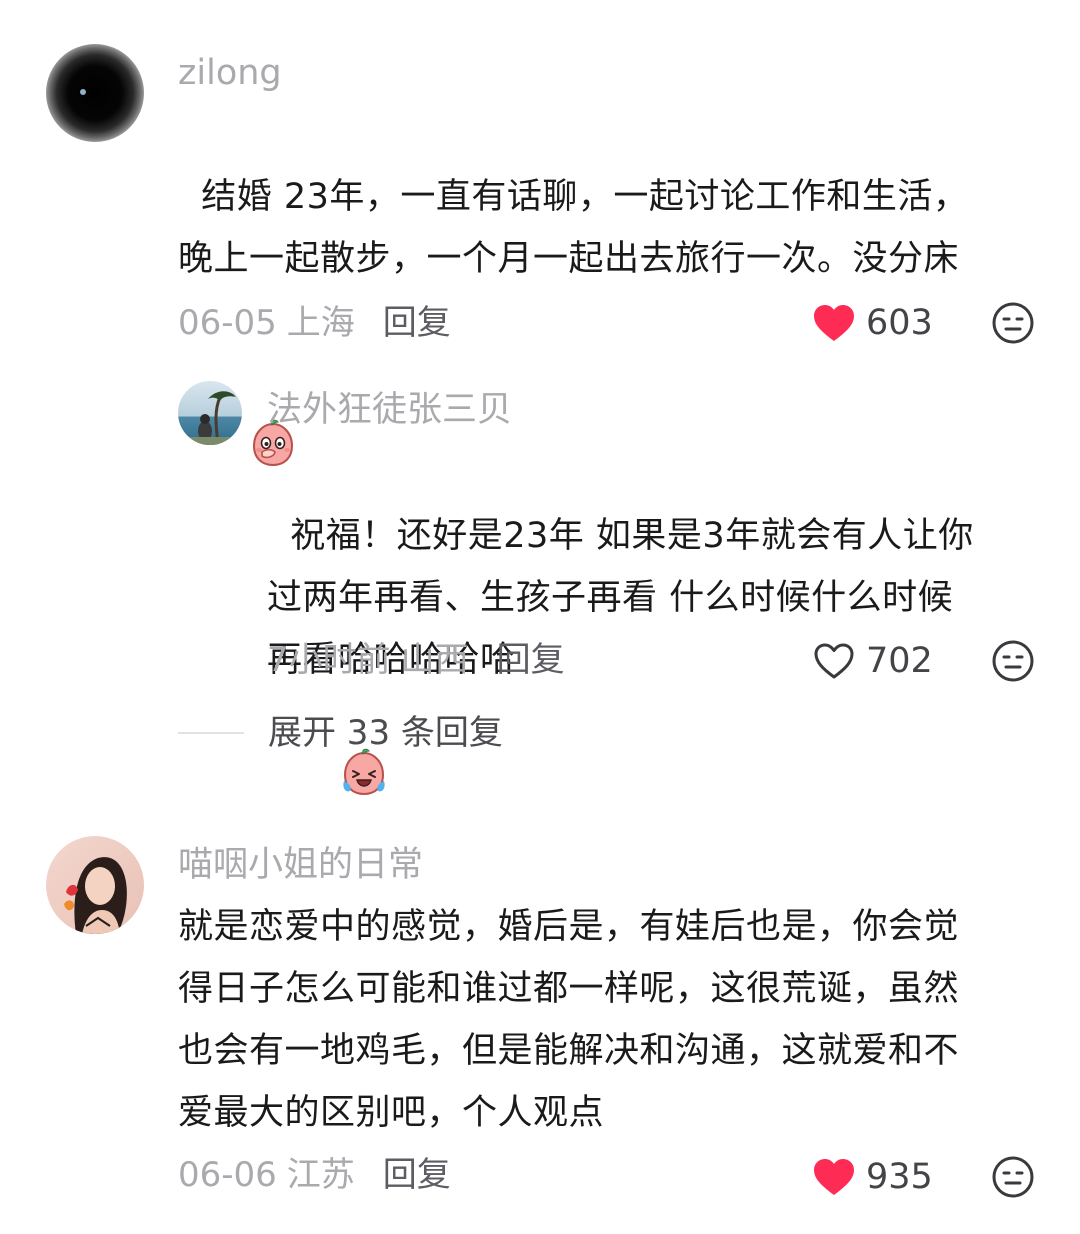 The width and height of the screenshot is (1080, 1234). I want to click on comment-date: 06-05, so click(227, 323).